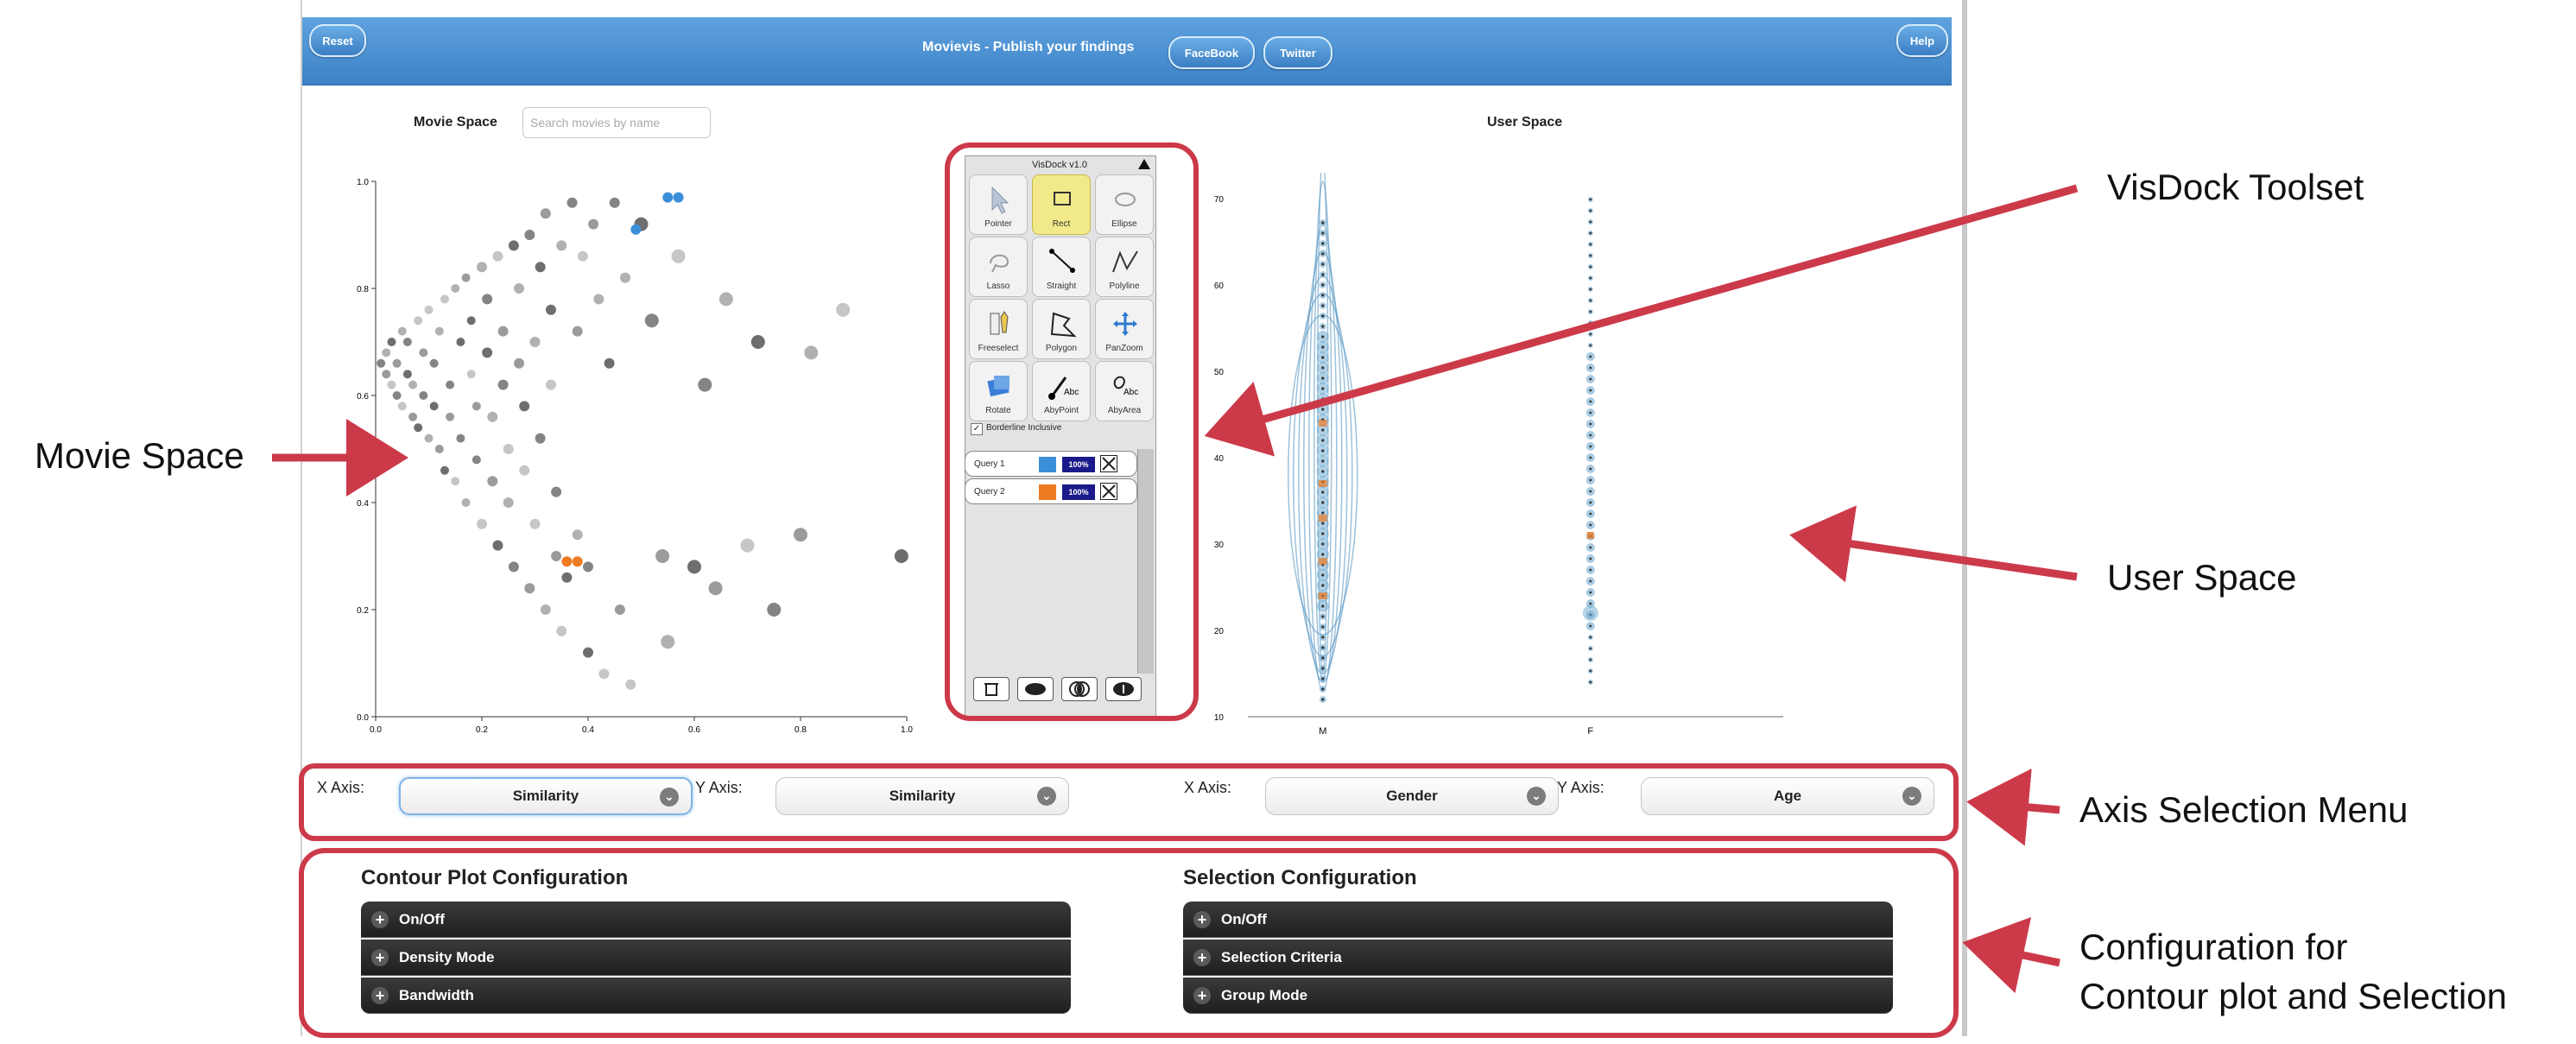 The image size is (2576, 1044). What do you see at coordinates (2013, 807) in the screenshot?
I see `axis-menu-arrow` at bounding box center [2013, 807].